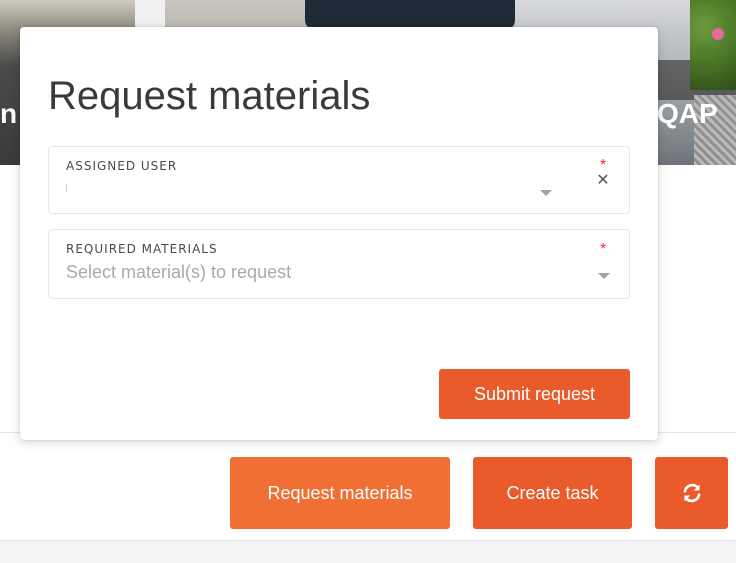 The height and width of the screenshot is (563, 736). What do you see at coordinates (9, 113) in the screenshot?
I see `hero-caption-left: n` at bounding box center [9, 113].